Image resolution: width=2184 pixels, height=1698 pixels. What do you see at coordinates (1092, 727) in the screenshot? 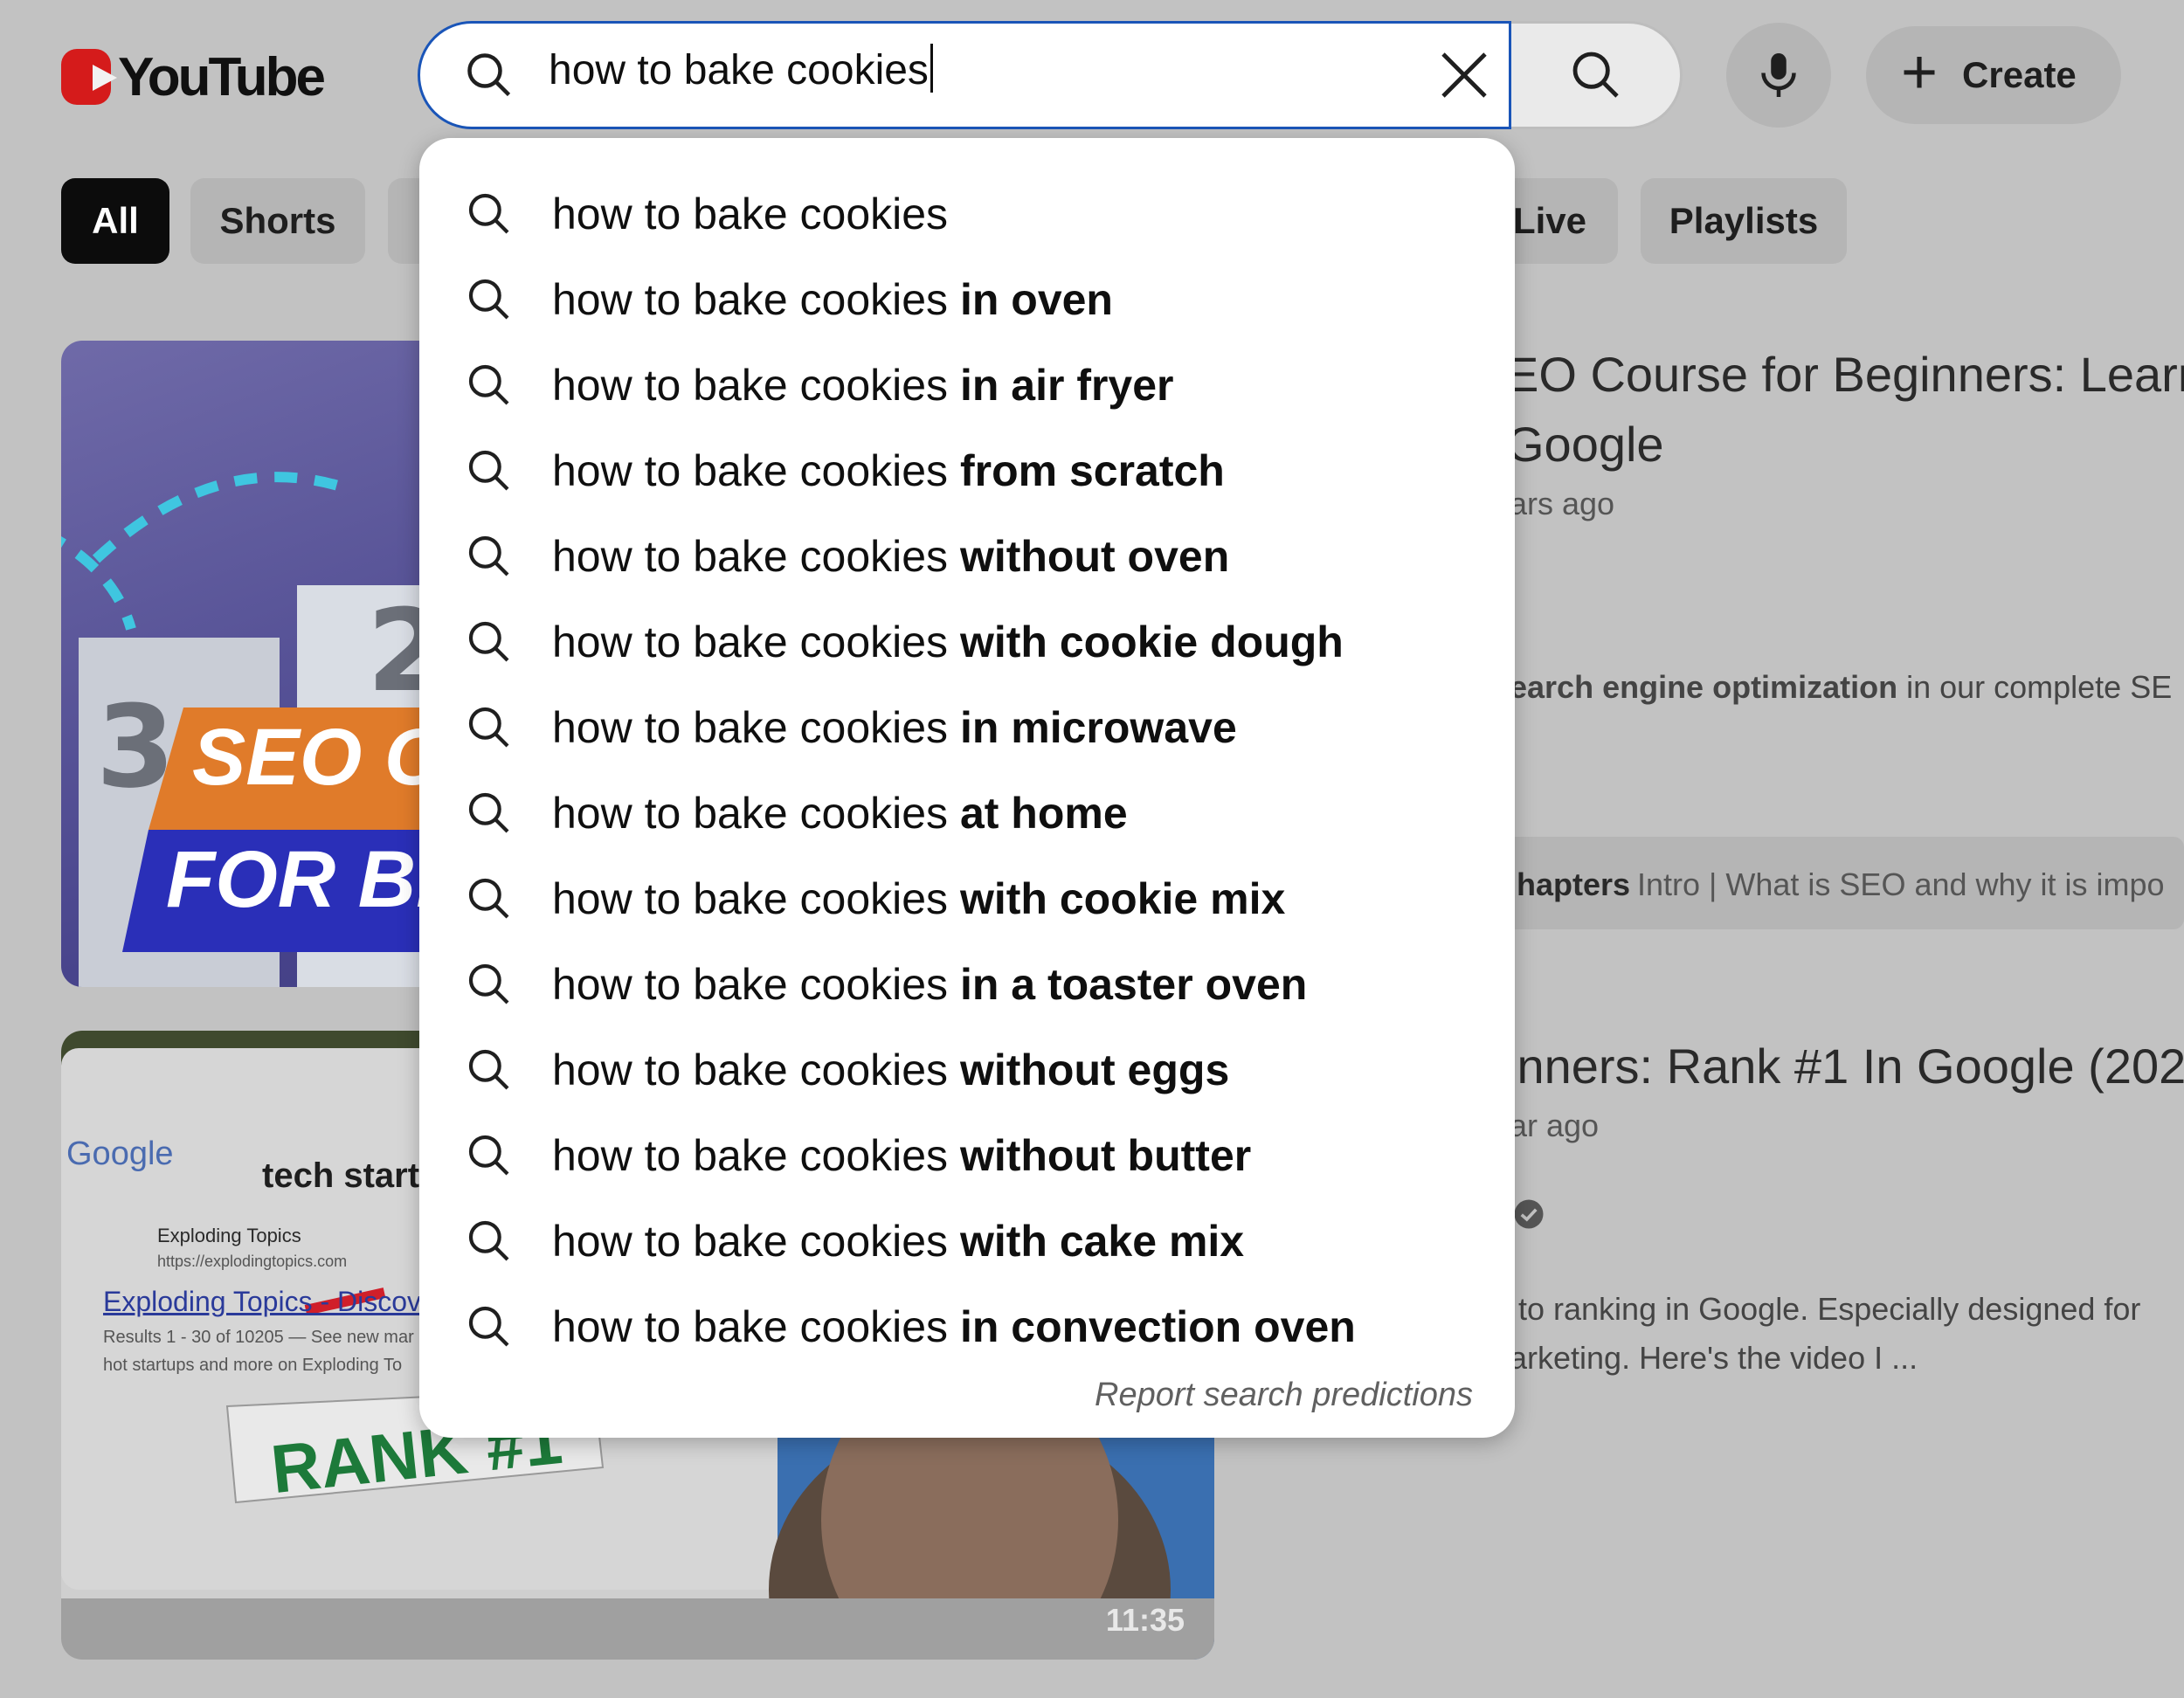
I see `suggestion-completion: in microwave` at bounding box center [1092, 727].